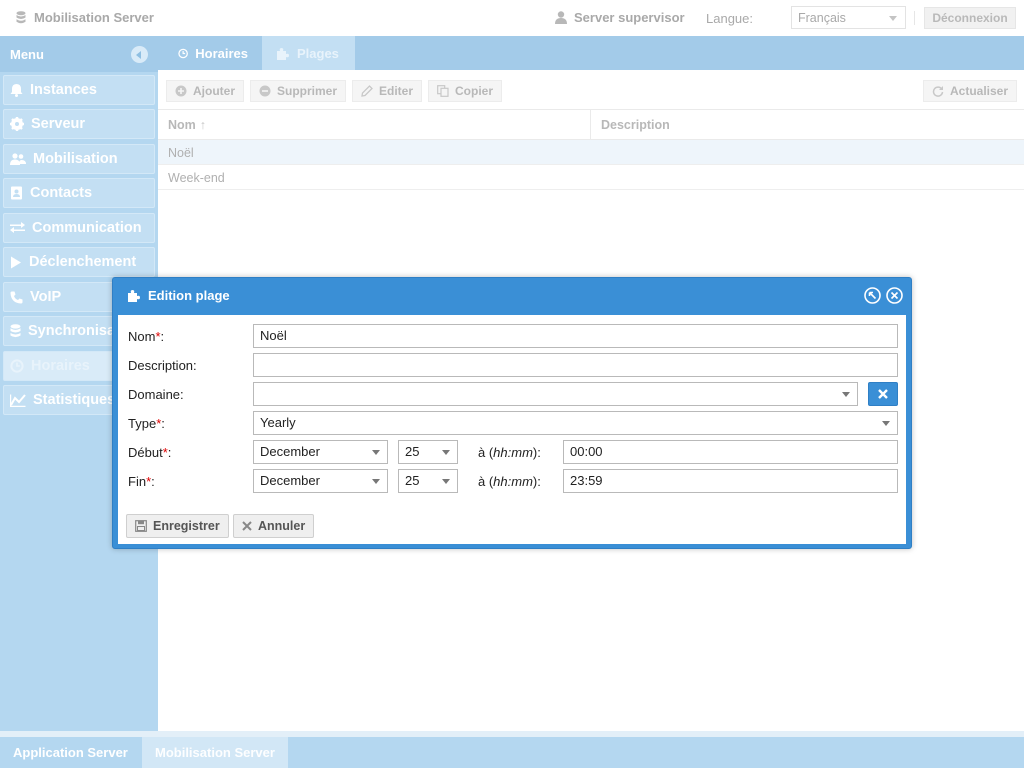 The image size is (1024, 768). I want to click on table-row: Noël, so click(591, 152).